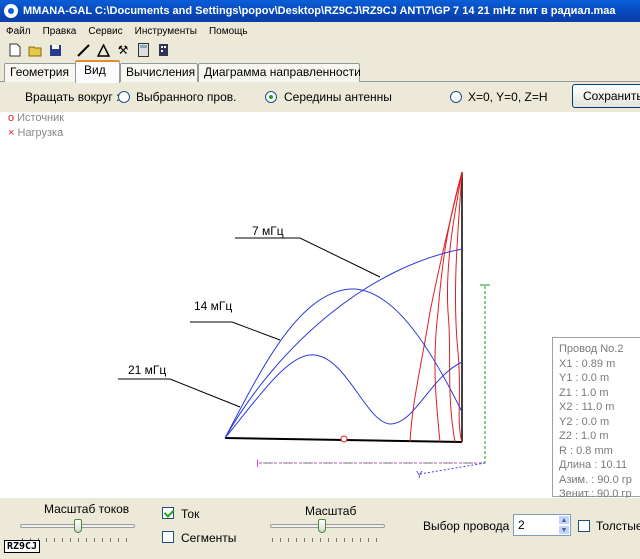  I want to click on rotate-label: Вращать вокруг :, so click(72, 97).